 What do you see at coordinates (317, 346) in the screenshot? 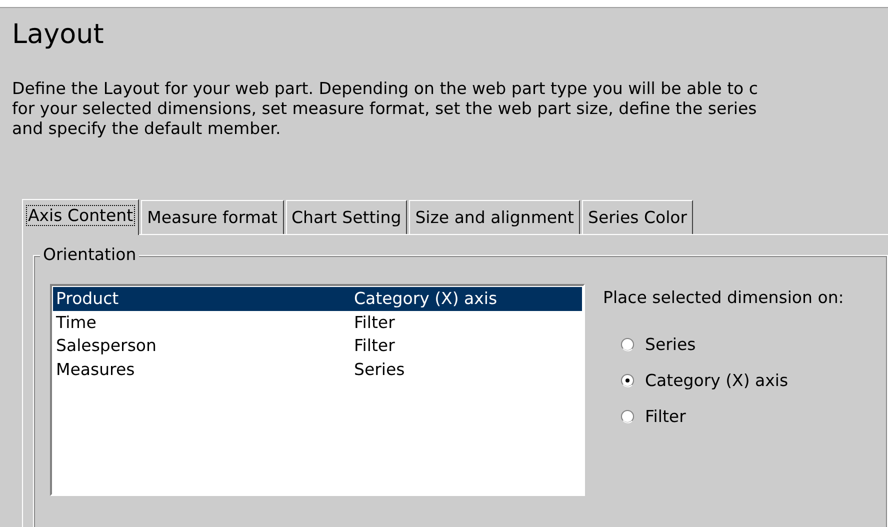
I see `list-item: Salesperson Filter` at bounding box center [317, 346].